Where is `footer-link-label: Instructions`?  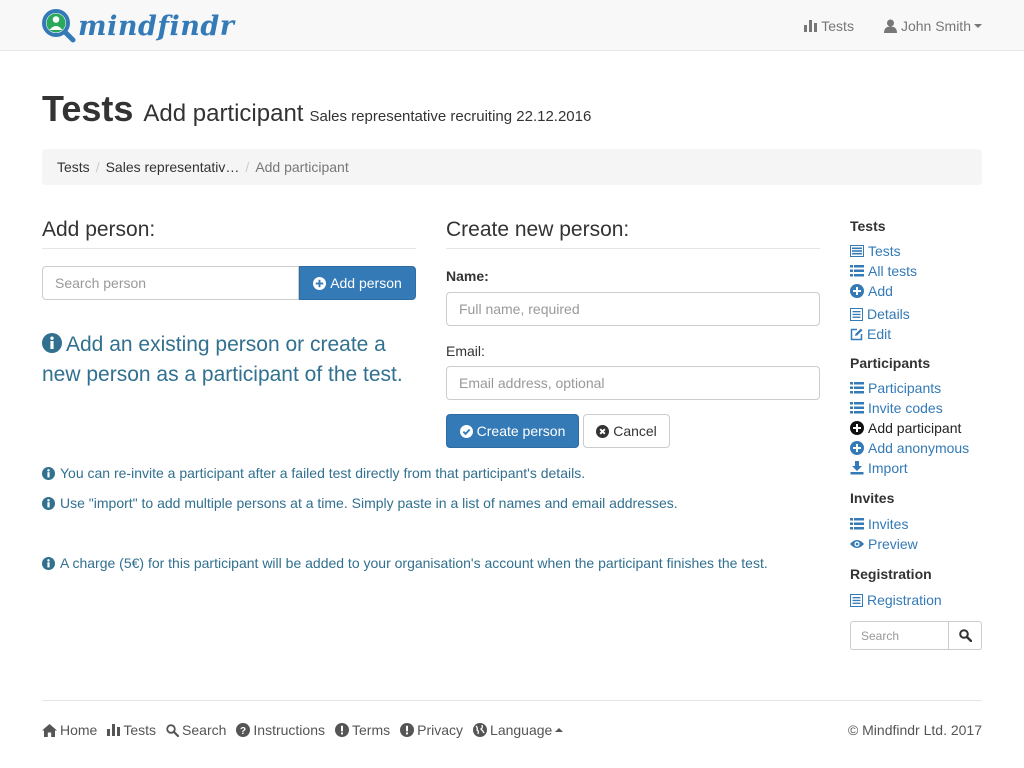 footer-link-label: Instructions is located at coordinates (289, 730).